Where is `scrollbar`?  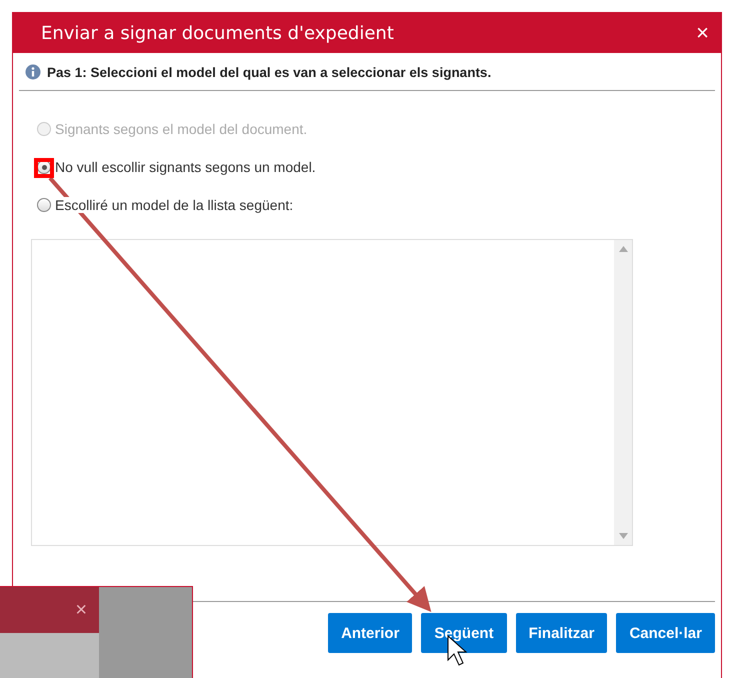
scrollbar is located at coordinates (623, 392).